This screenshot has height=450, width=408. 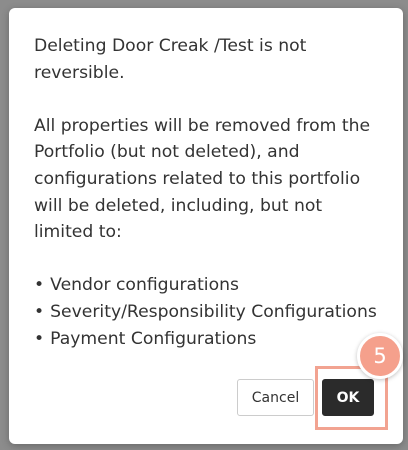 I want to click on list-item: Vendor configurations, so click(x=206, y=285).